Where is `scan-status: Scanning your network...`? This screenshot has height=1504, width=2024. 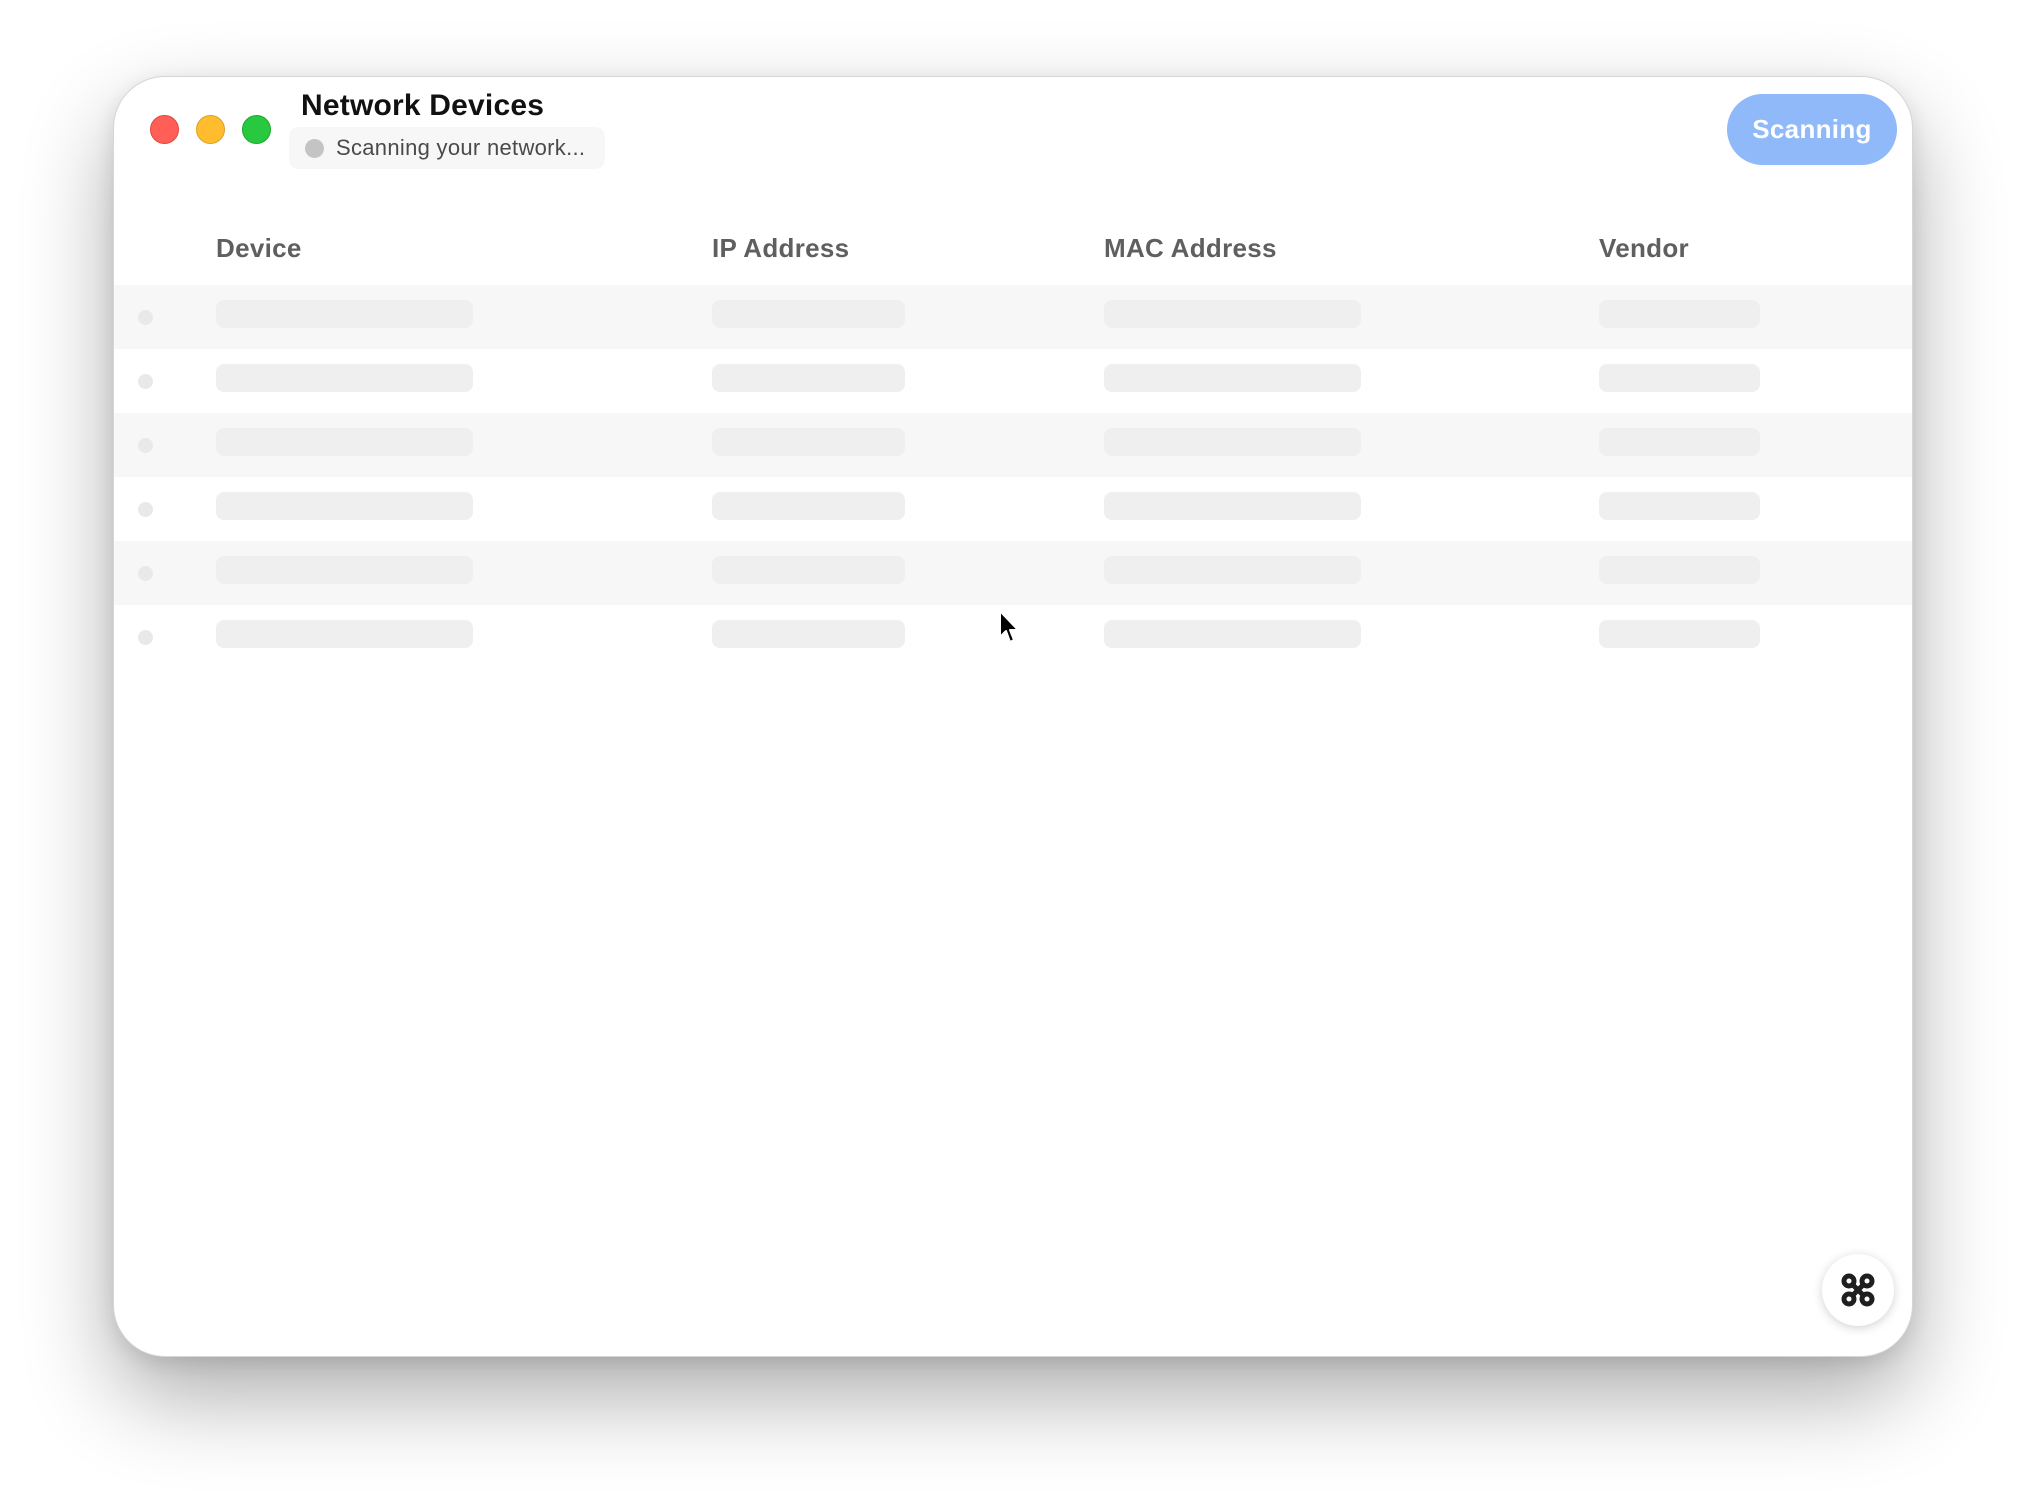 scan-status: Scanning your network... is located at coordinates (447, 148).